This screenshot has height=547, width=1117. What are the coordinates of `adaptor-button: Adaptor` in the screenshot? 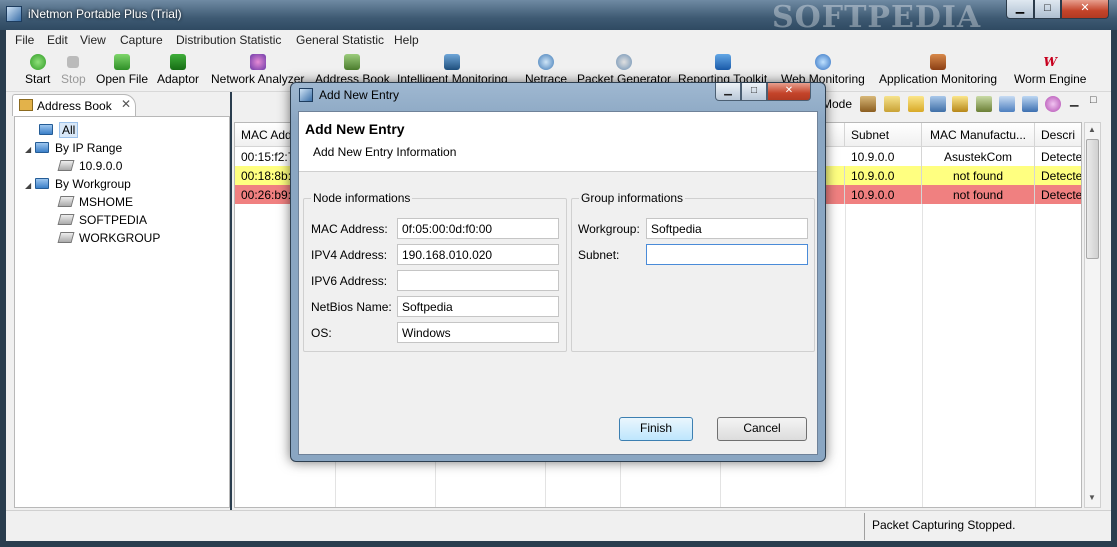 It's located at (178, 70).